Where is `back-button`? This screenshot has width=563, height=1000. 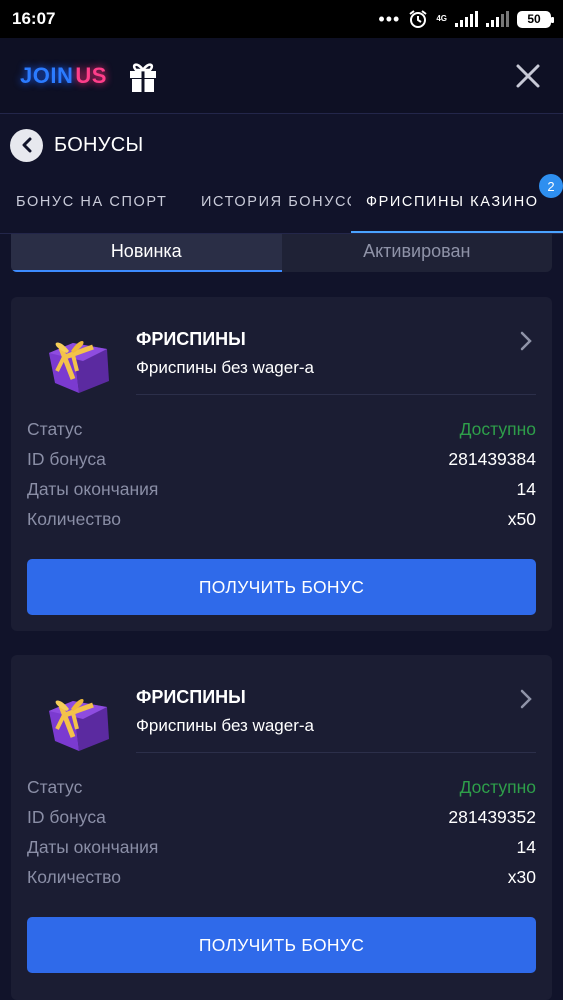 back-button is located at coordinates (26, 145).